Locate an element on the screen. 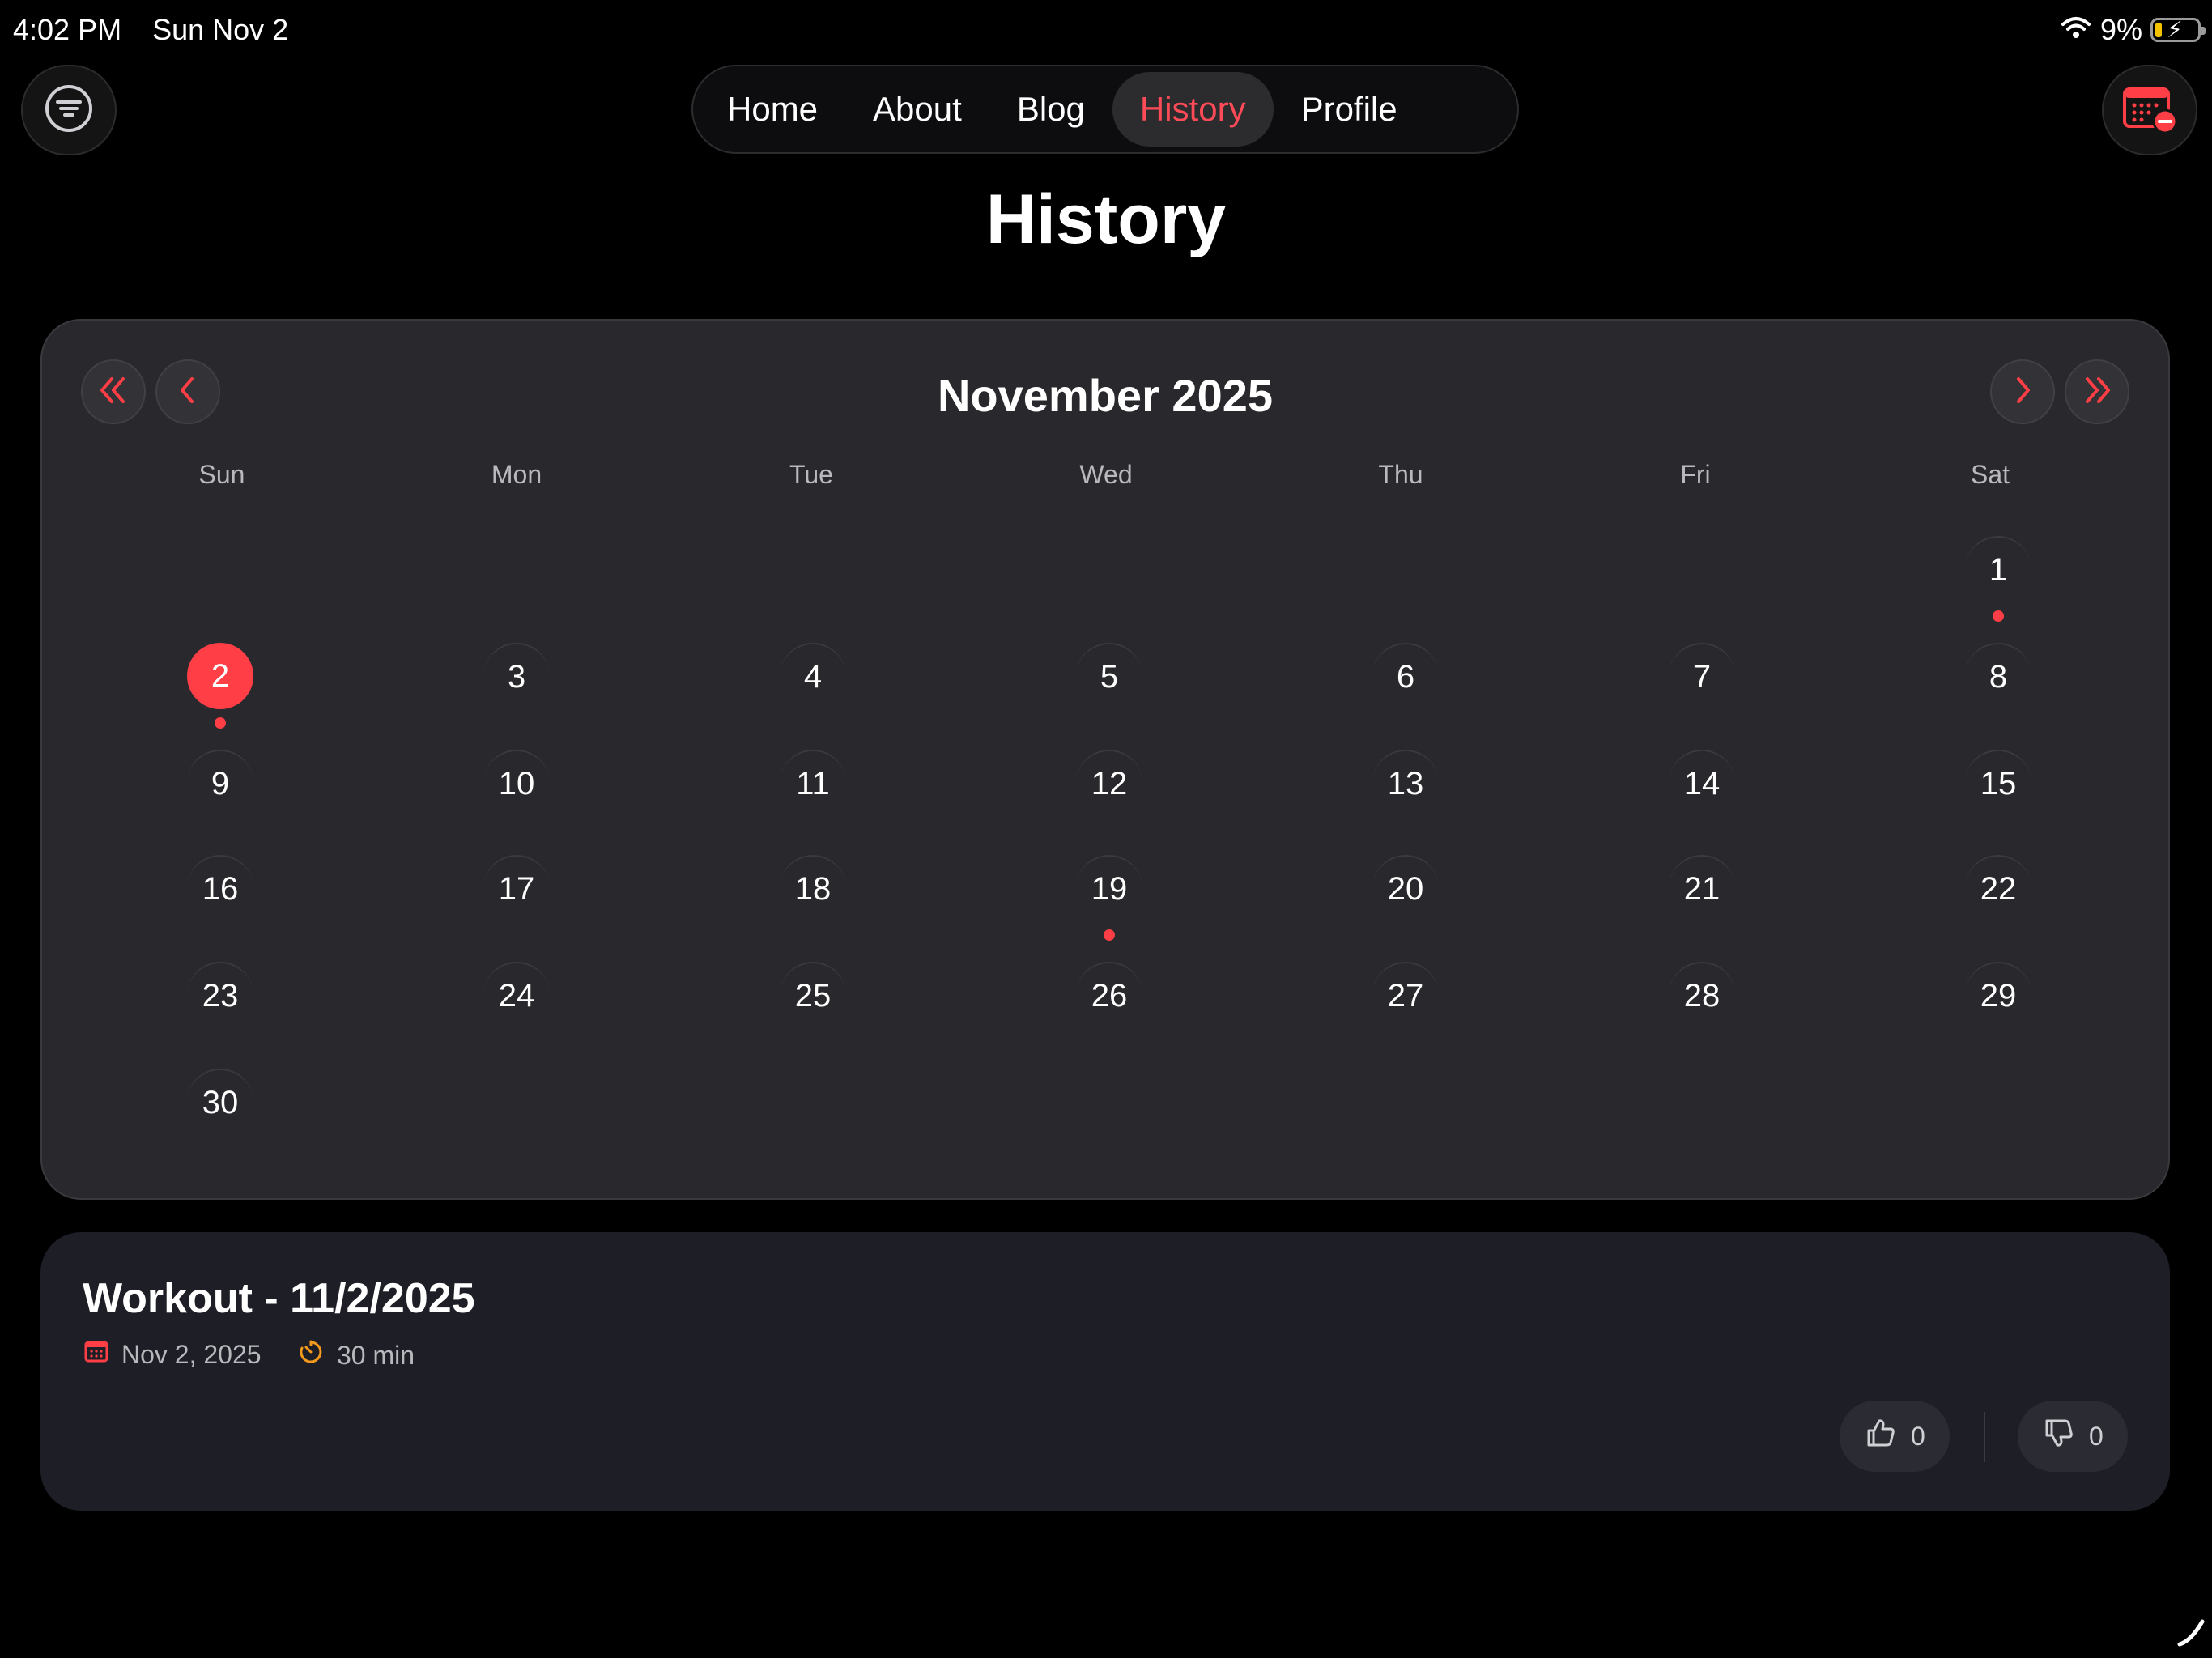 The image size is (2212, 1658). status-bar-left: 4:02 PM Sun Nov 2 is located at coordinates (162, 30).